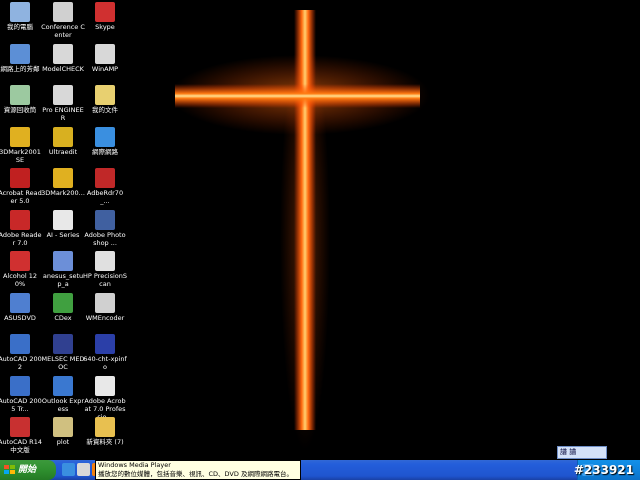 The image size is (640, 480). I want to click on desktop-icon-label: 新資料夾 (7), so click(105, 442).